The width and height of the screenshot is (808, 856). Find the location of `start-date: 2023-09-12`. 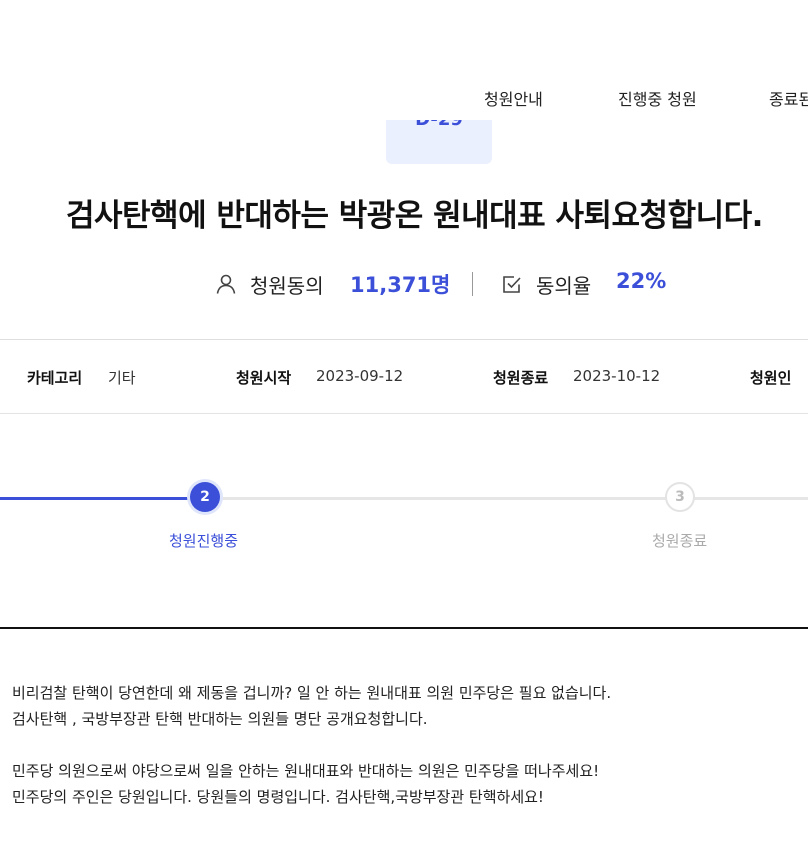

start-date: 2023-09-12 is located at coordinates (360, 376).